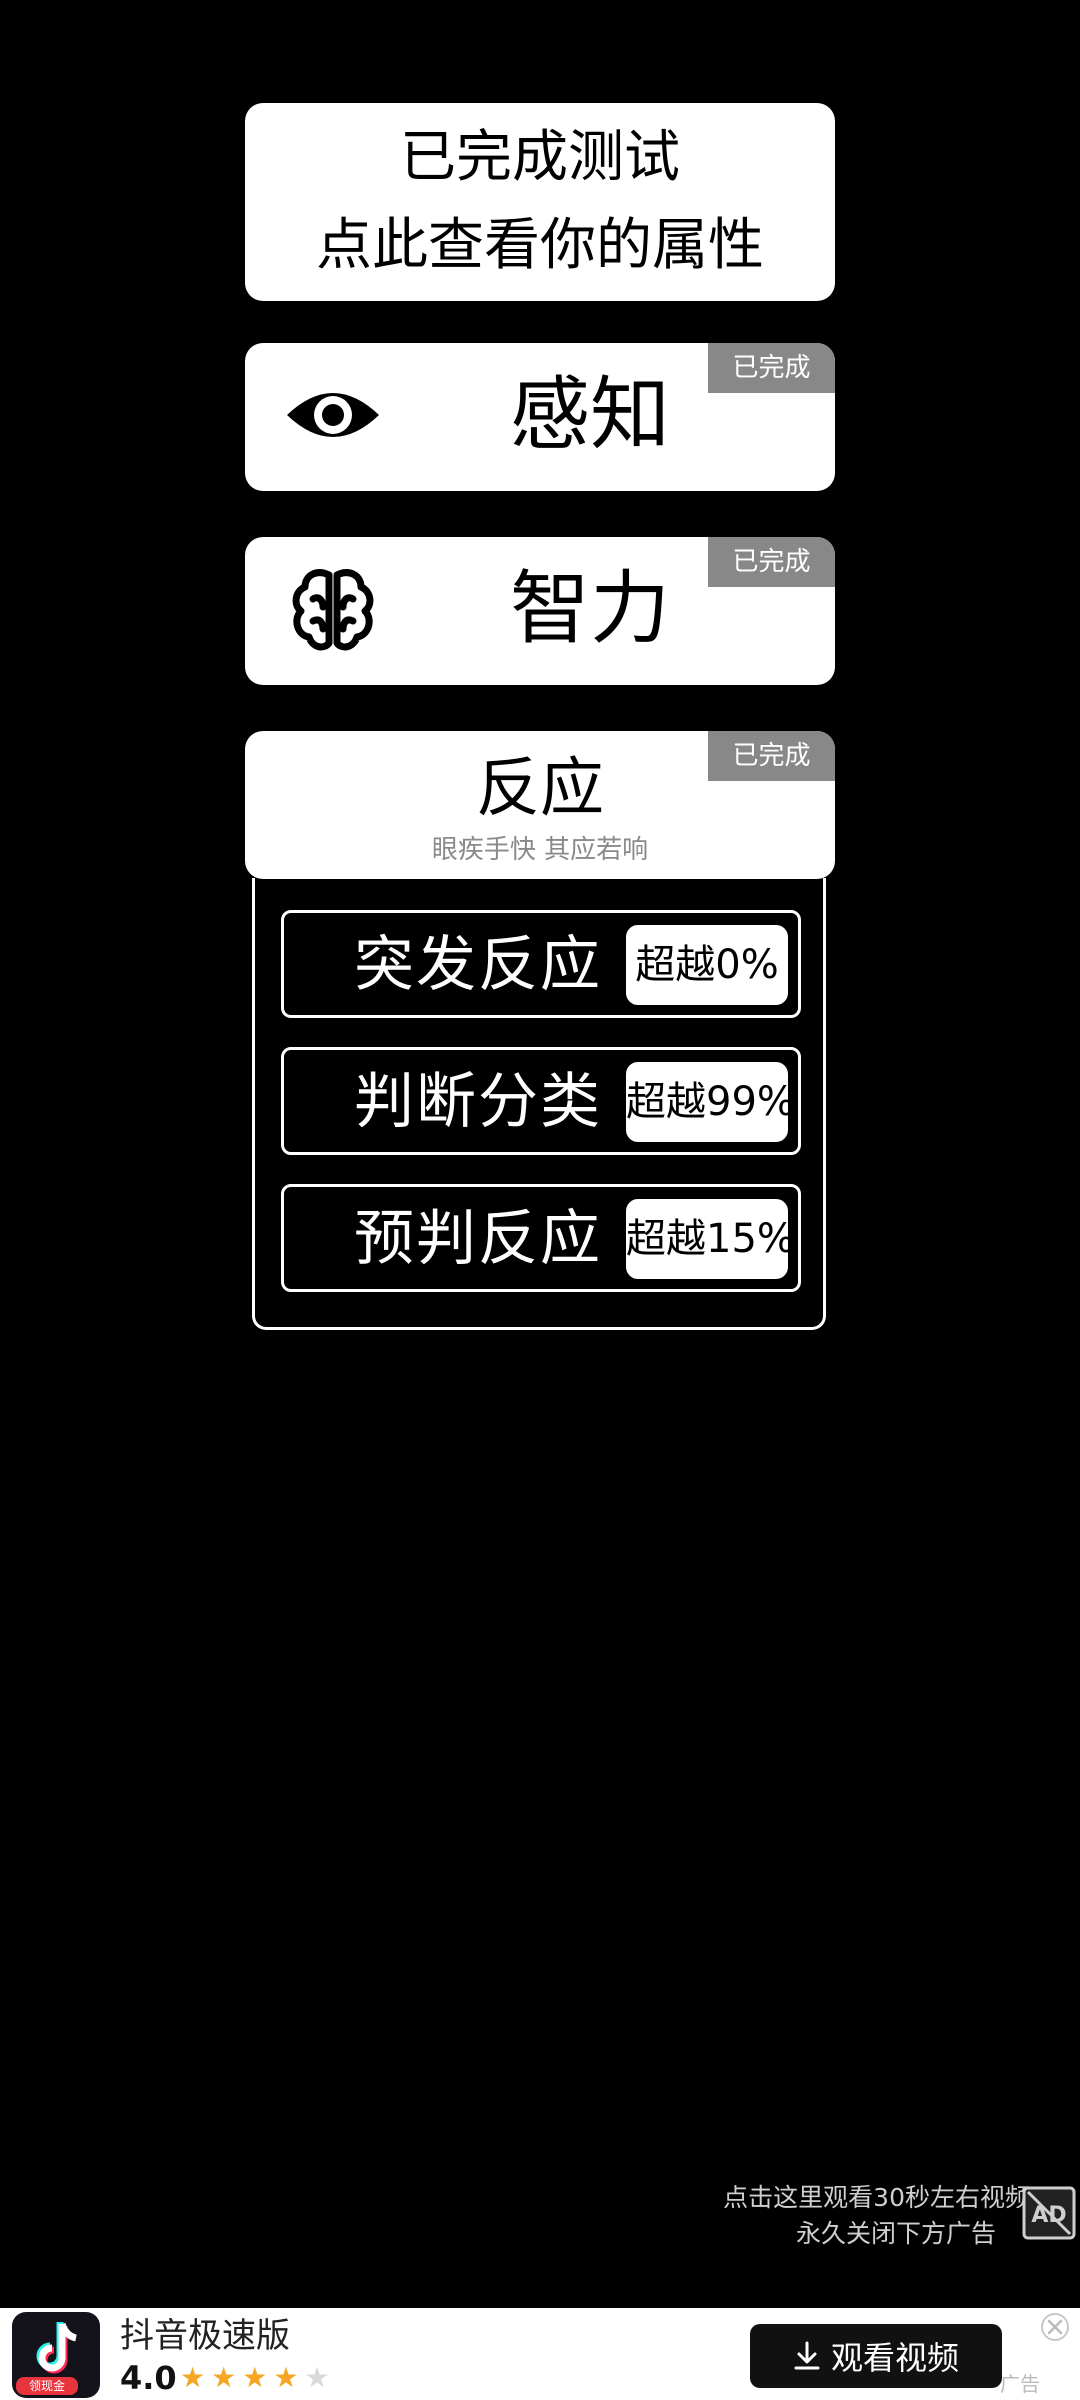  What do you see at coordinates (710, 1102) in the screenshot?
I see `test-score-badge: 超越99%` at bounding box center [710, 1102].